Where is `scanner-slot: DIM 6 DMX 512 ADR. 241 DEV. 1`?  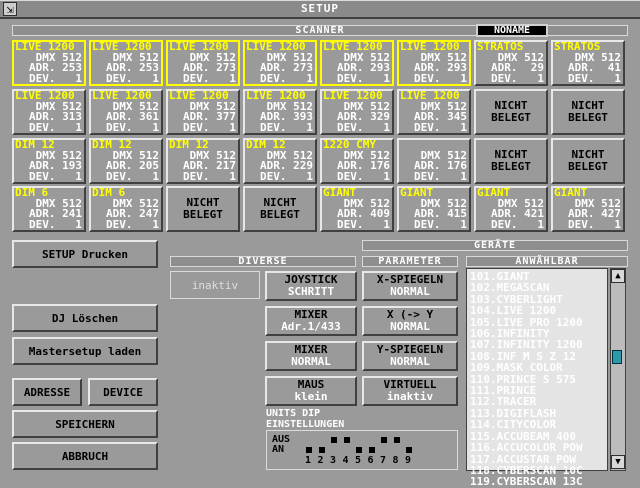 scanner-slot: DIM 6 DMX 512 ADR. 241 DEV. 1 is located at coordinates (49, 209).